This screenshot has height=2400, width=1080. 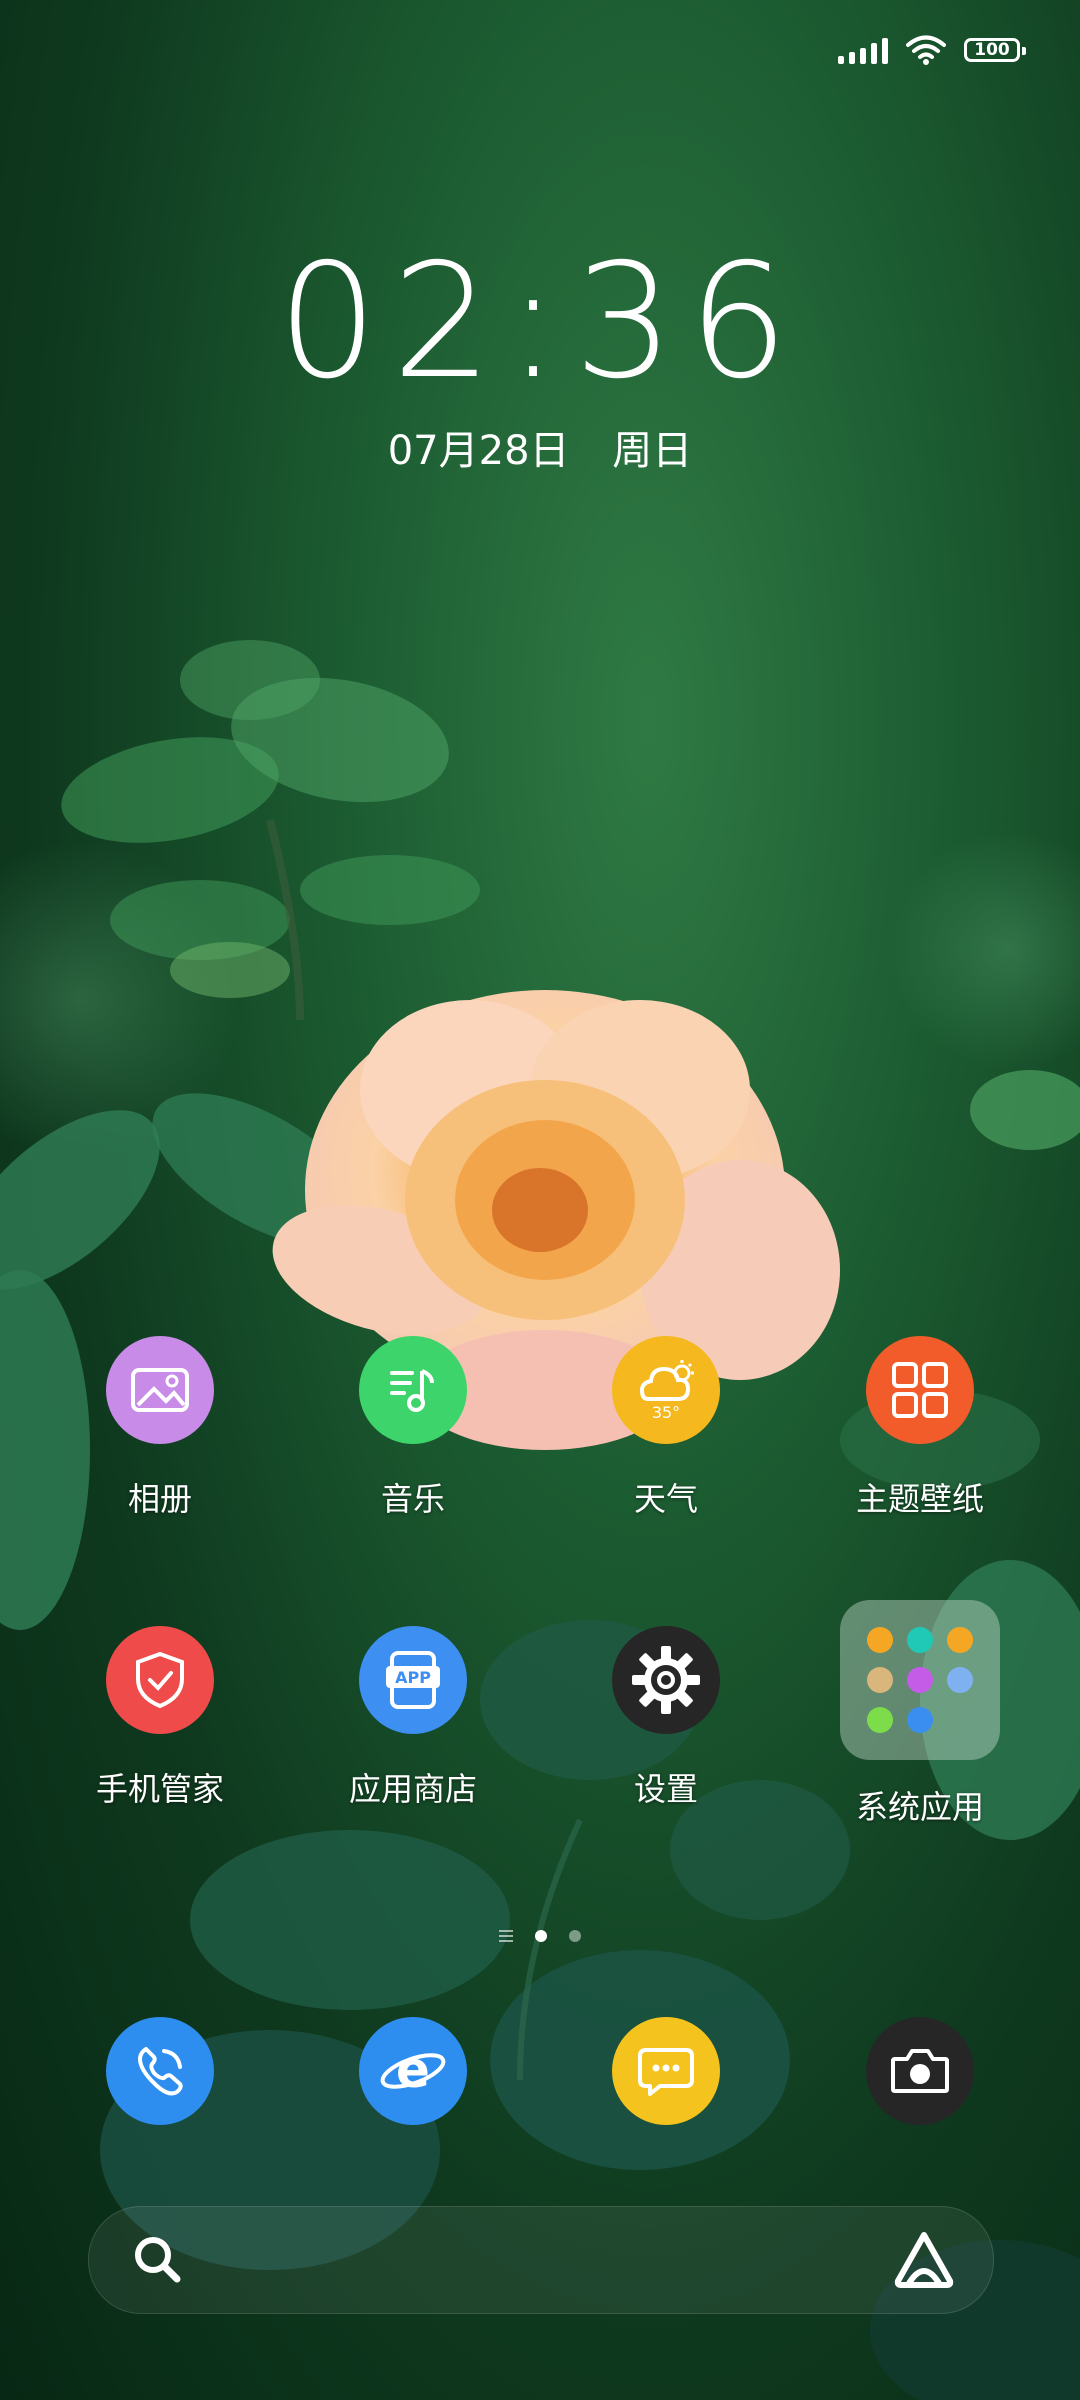 I want to click on dock-browser: e, so click(x=413, y=2071).